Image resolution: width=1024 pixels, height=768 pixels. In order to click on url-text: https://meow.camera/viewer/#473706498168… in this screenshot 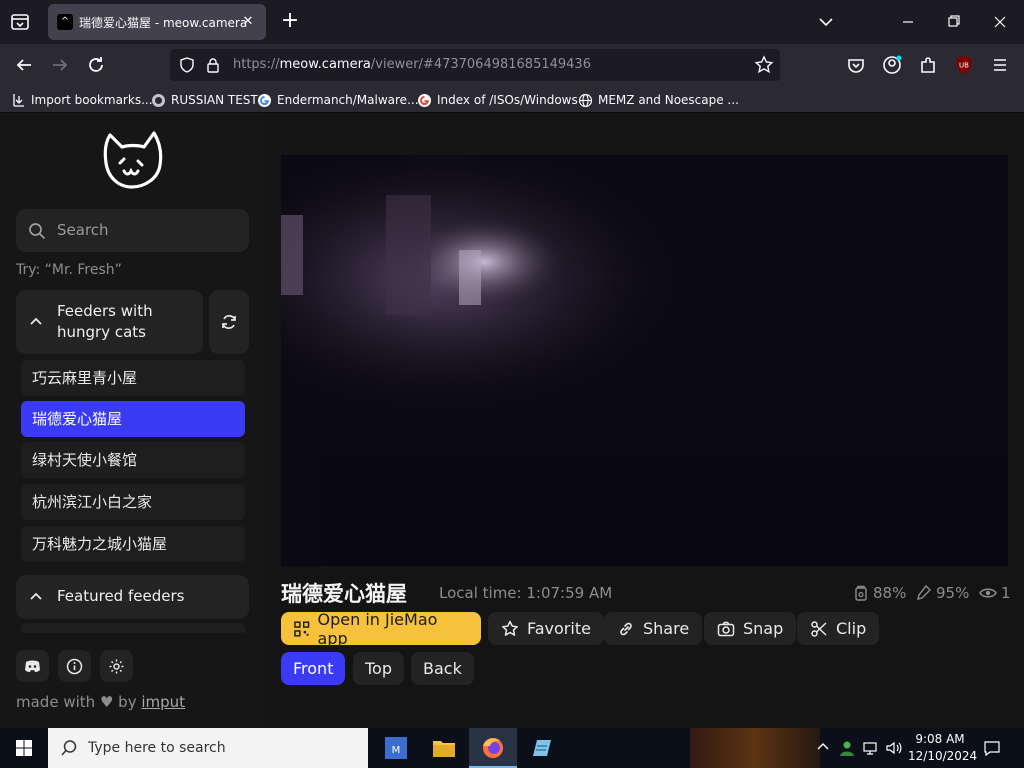, I will do `click(412, 64)`.